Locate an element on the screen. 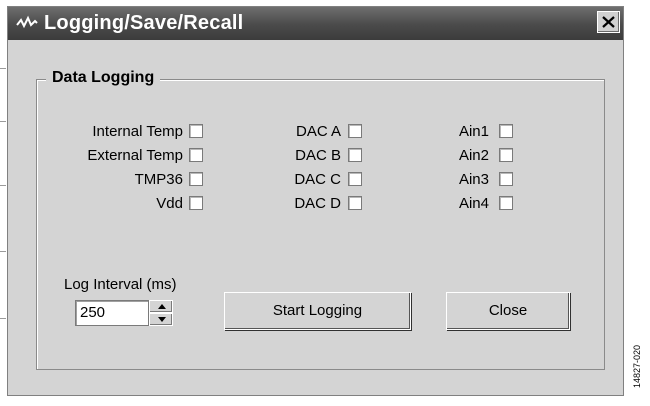 This screenshot has width=650, height=406. group-title: Data Logging is located at coordinates (103, 78).